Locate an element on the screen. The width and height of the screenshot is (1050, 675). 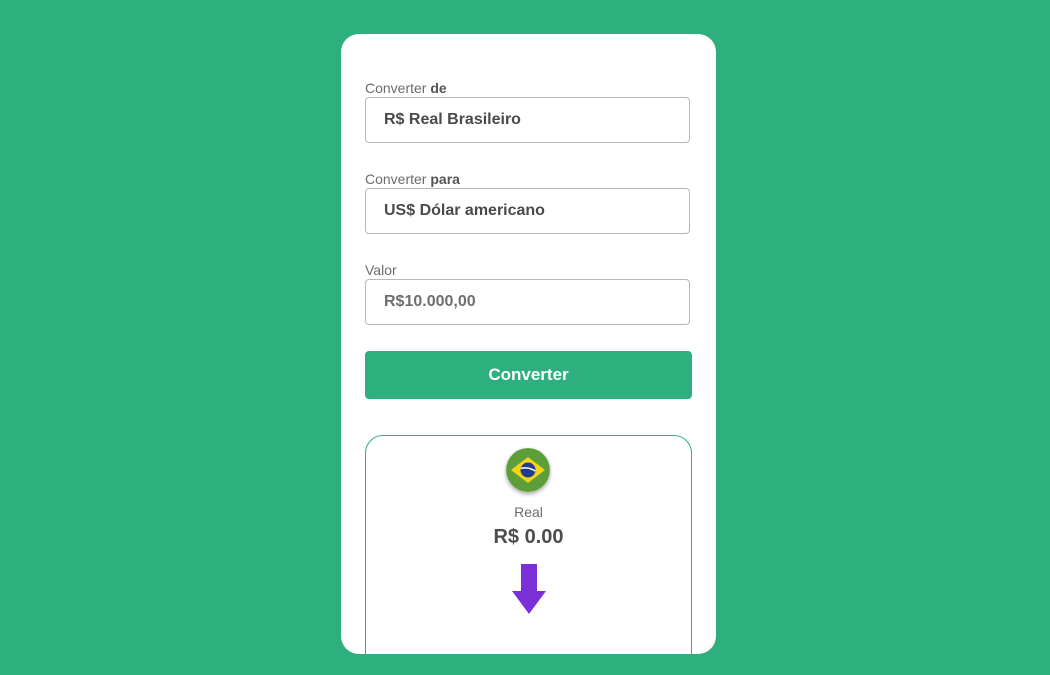
convert-button: Converter is located at coordinates (528, 375).